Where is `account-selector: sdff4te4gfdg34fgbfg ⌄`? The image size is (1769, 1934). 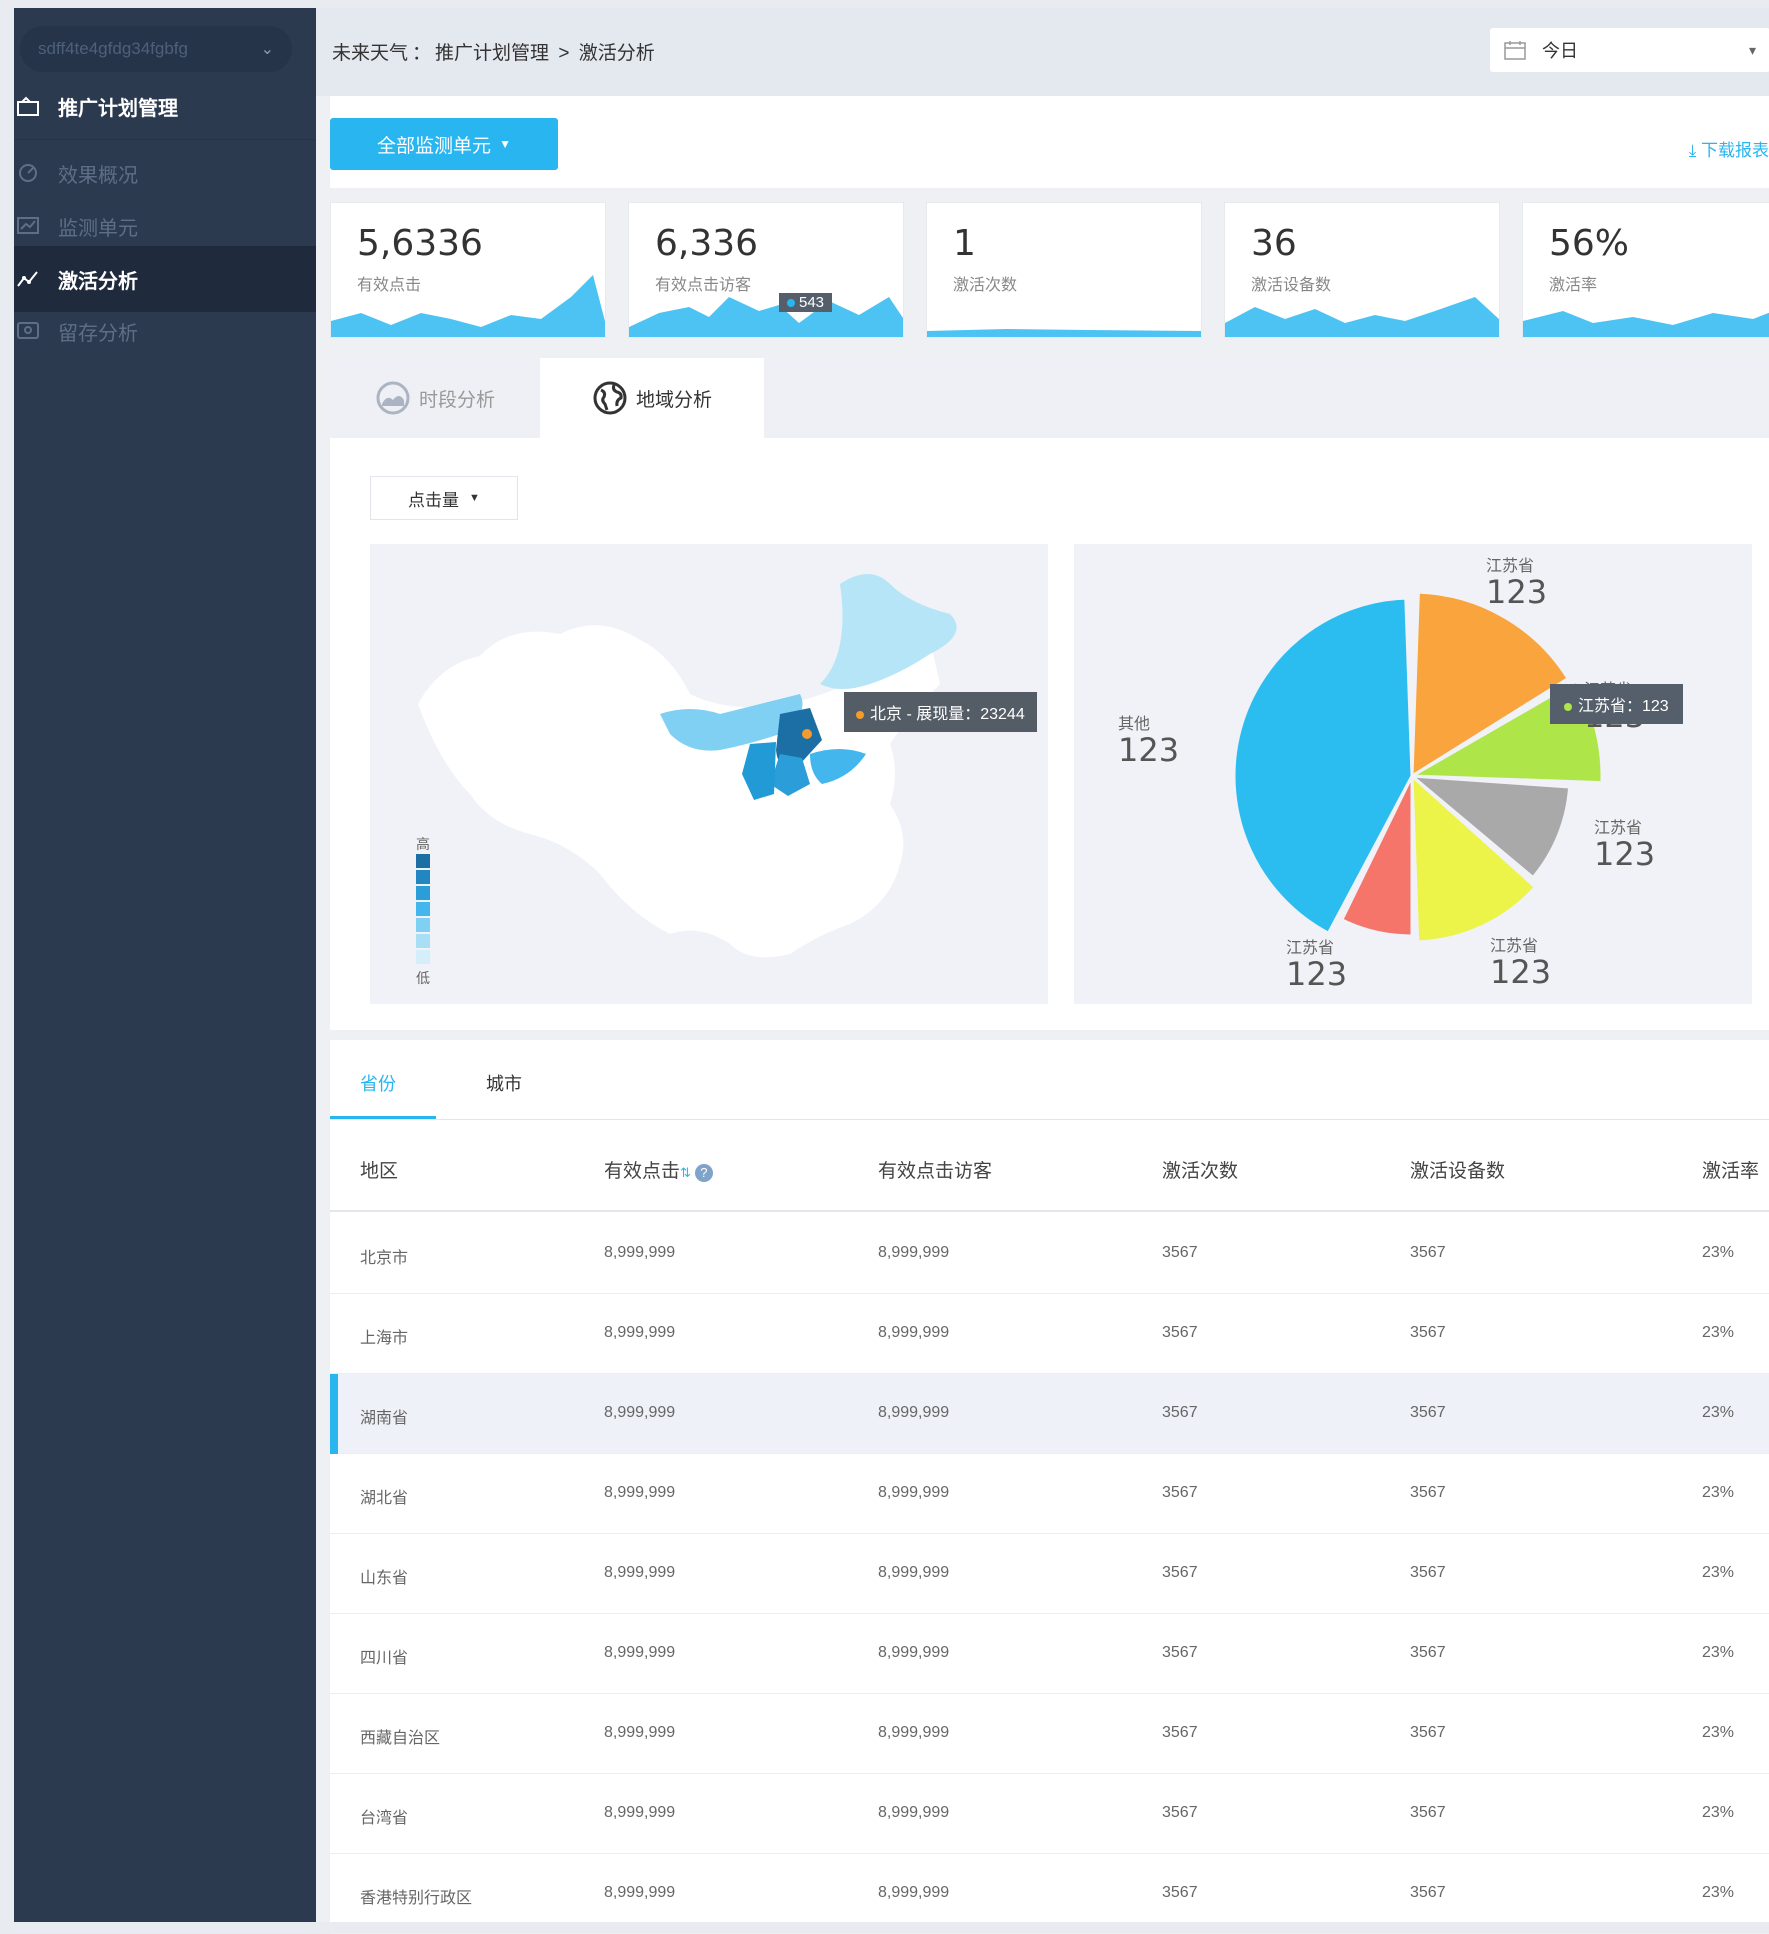 account-selector: sdff4te4gfdg34fgbfg ⌄ is located at coordinates (156, 49).